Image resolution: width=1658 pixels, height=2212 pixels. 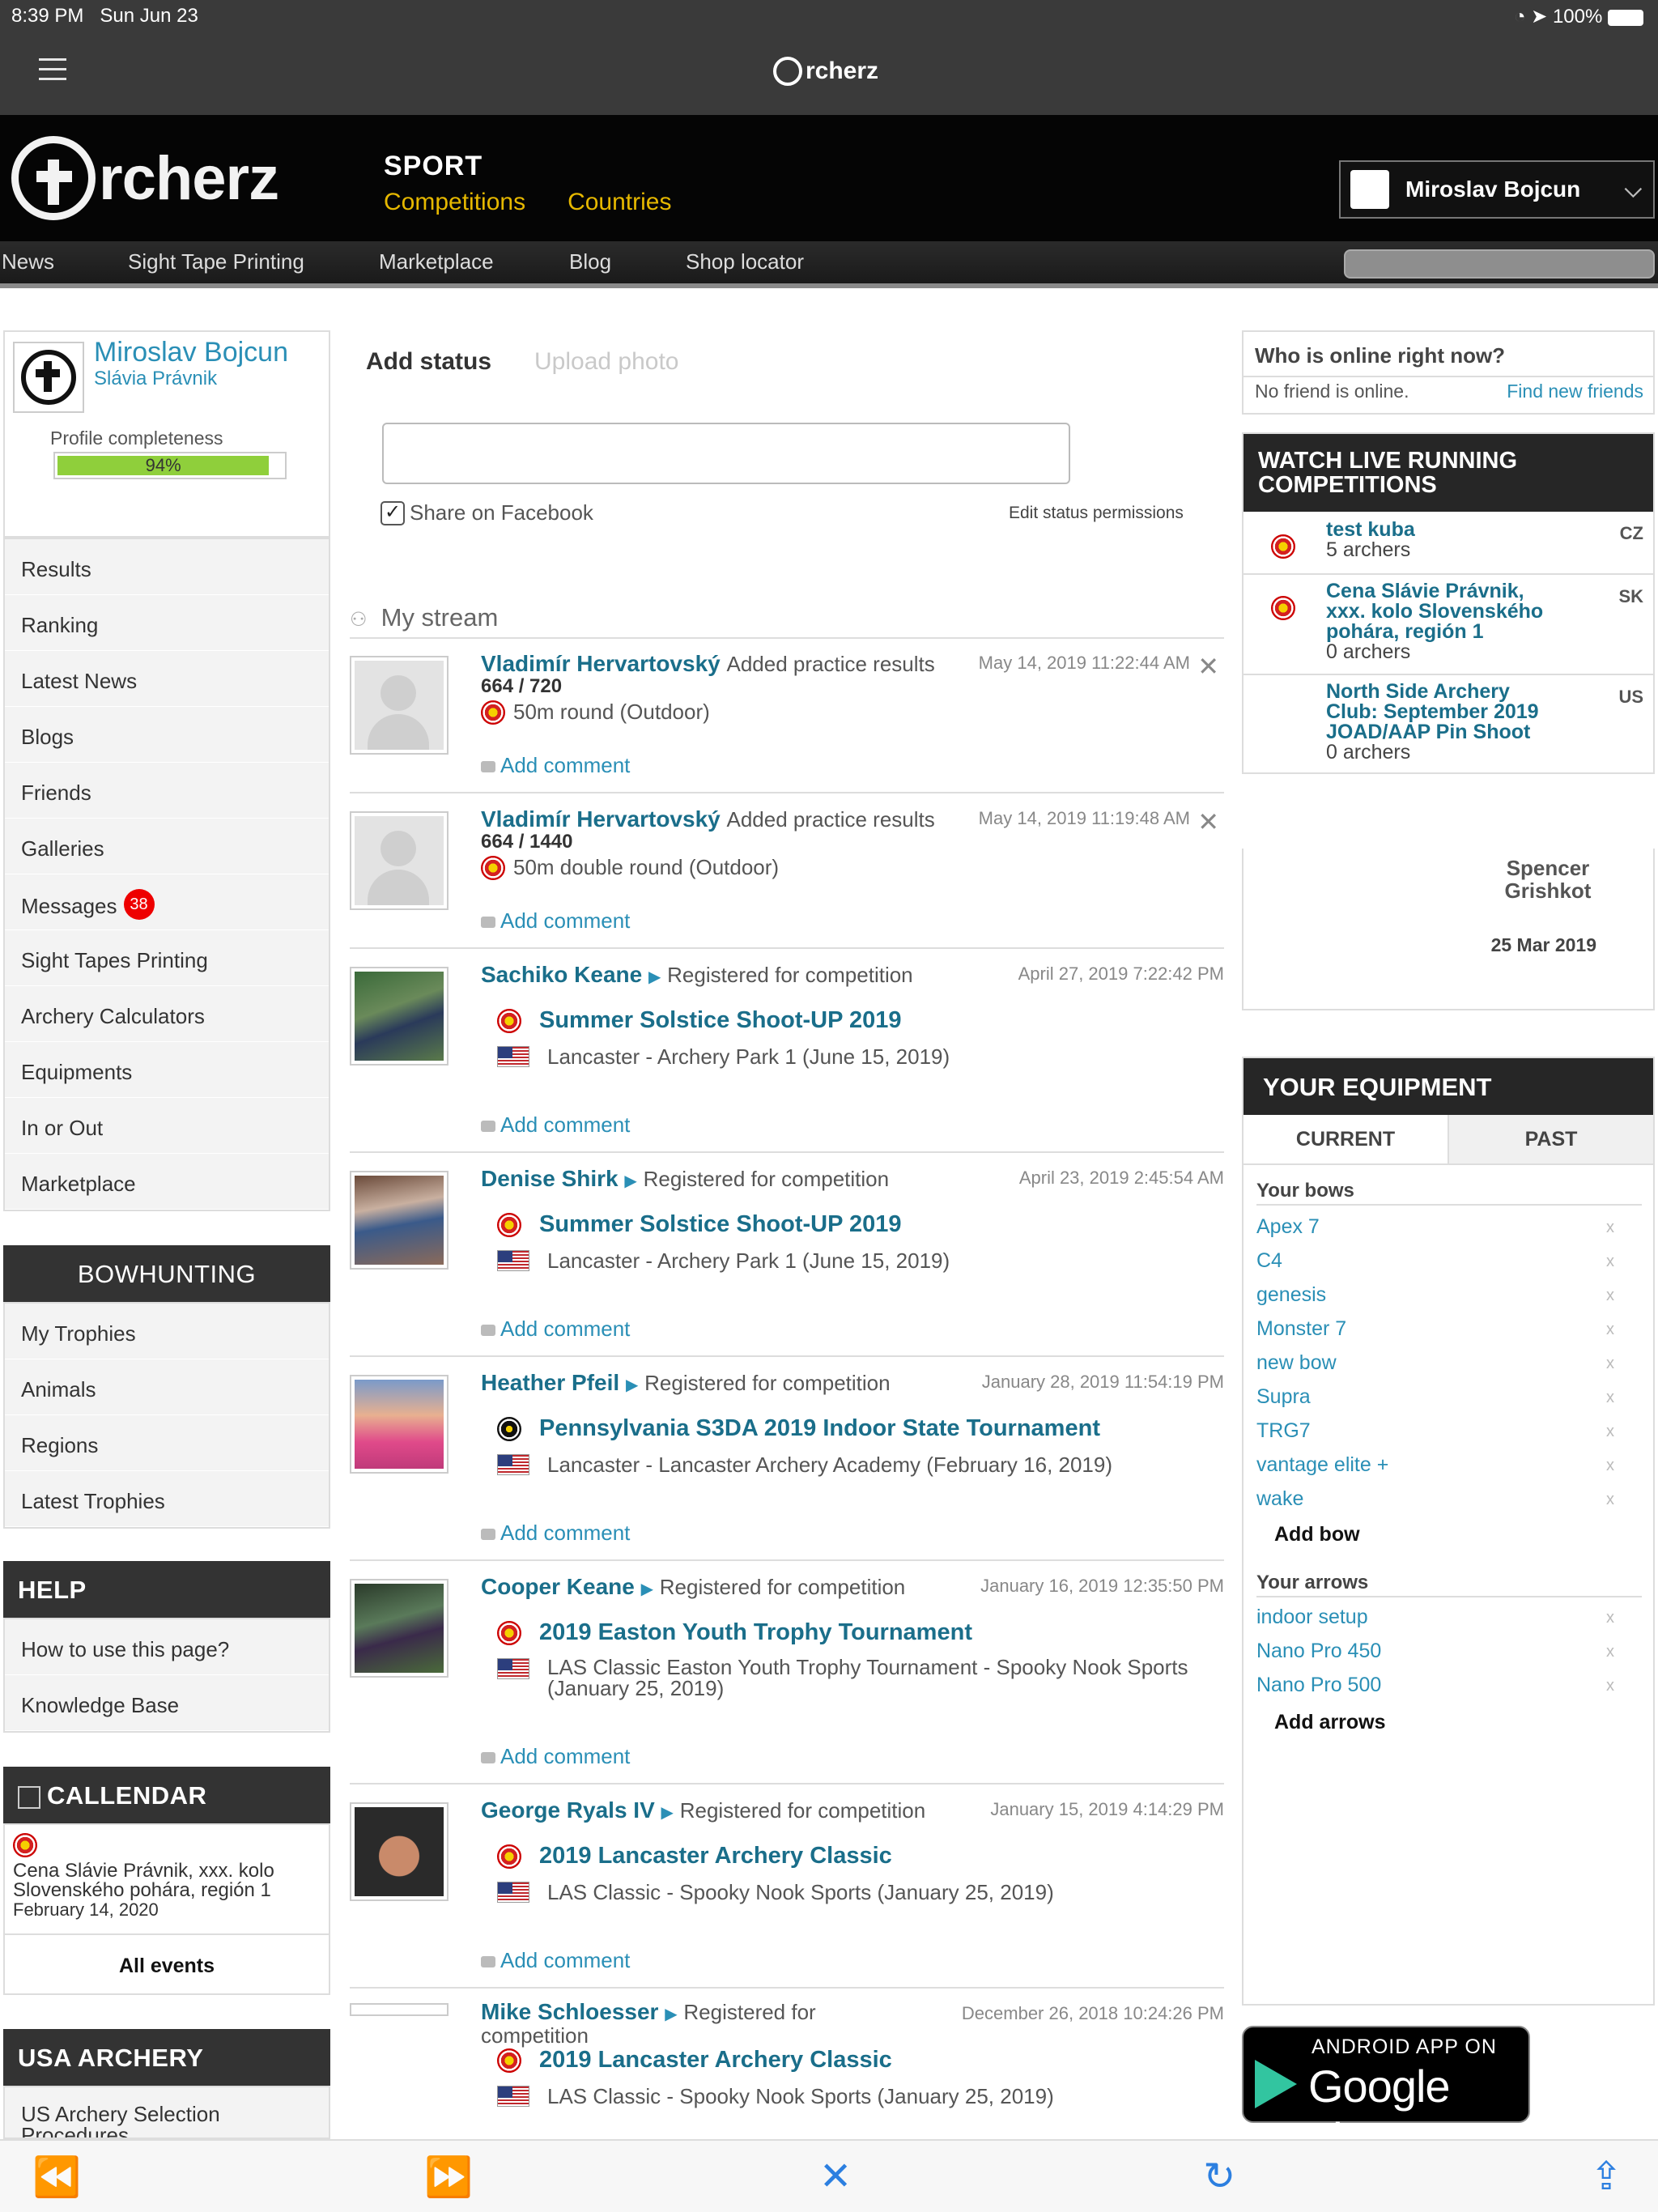 I want to click on menu-regions: Regions, so click(x=167, y=1443).